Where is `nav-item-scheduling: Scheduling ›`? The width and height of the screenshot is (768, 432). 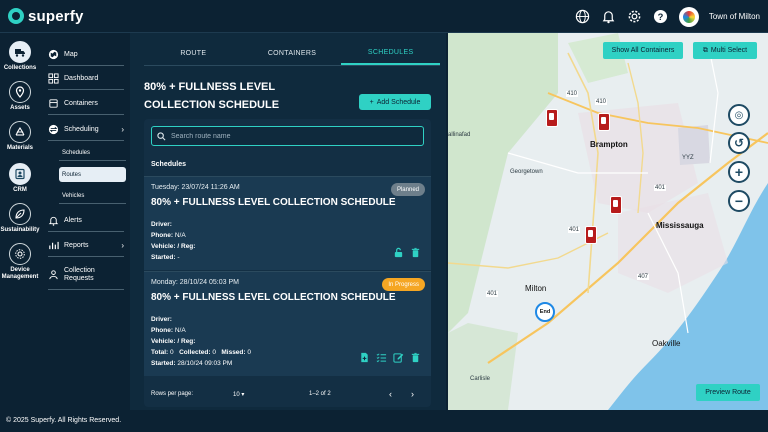
nav-item-scheduling: Scheduling › is located at coordinates (86, 130).